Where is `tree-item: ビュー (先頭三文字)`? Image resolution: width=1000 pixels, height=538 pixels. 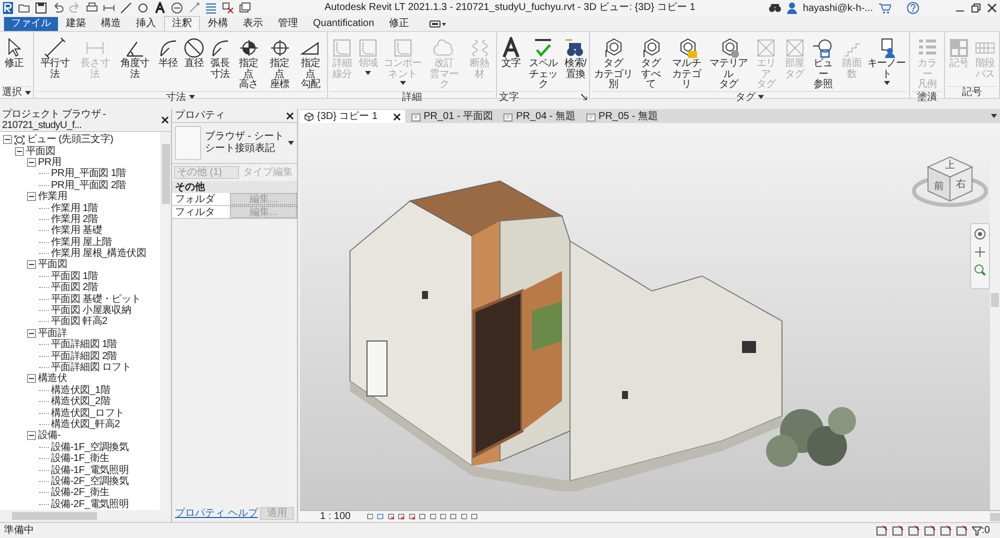 tree-item: ビュー (先頭三文字) is located at coordinates (70, 140).